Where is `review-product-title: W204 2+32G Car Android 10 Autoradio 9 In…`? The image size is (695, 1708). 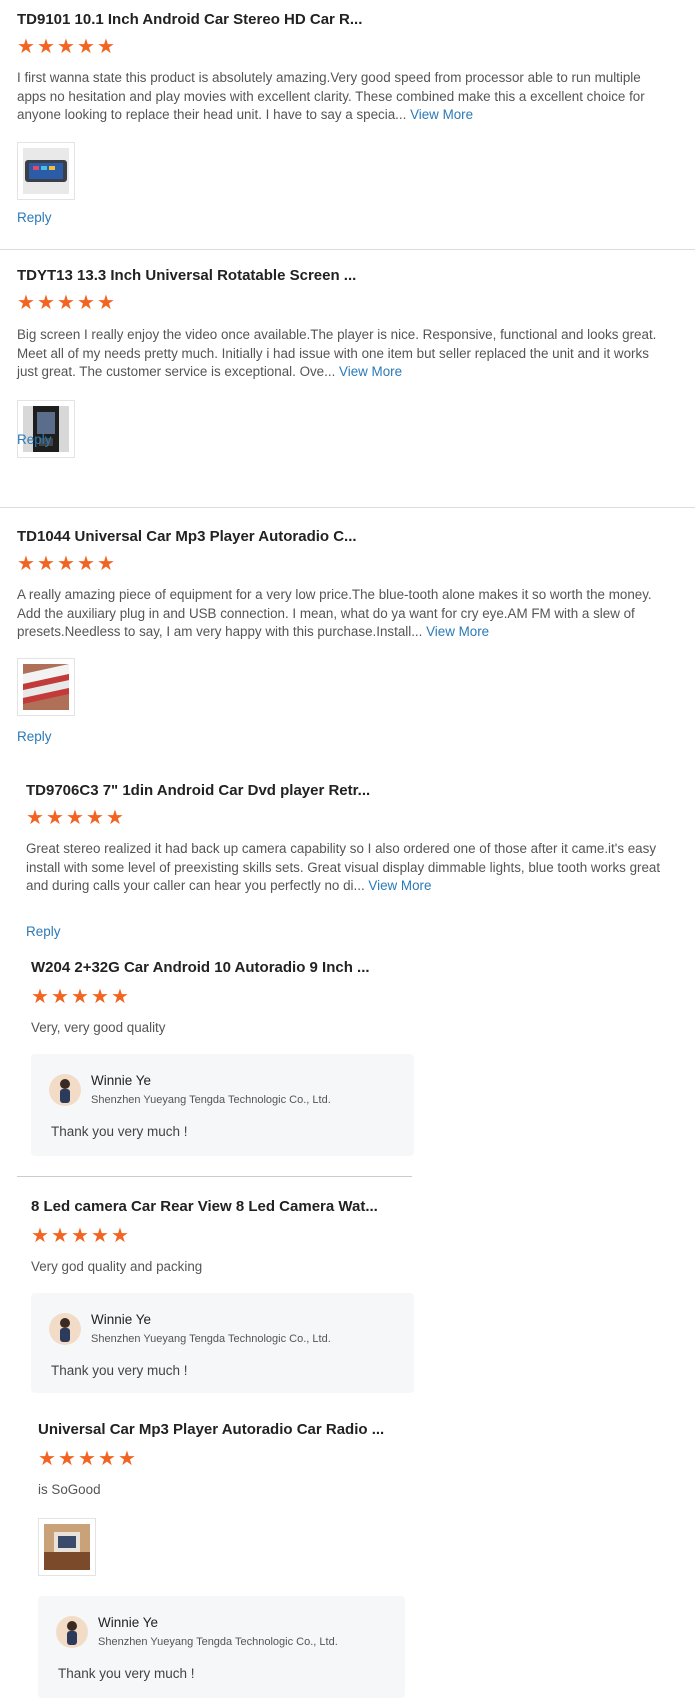 review-product-title: W204 2+32G Car Android 10 Autoradio 9 In… is located at coordinates (200, 967).